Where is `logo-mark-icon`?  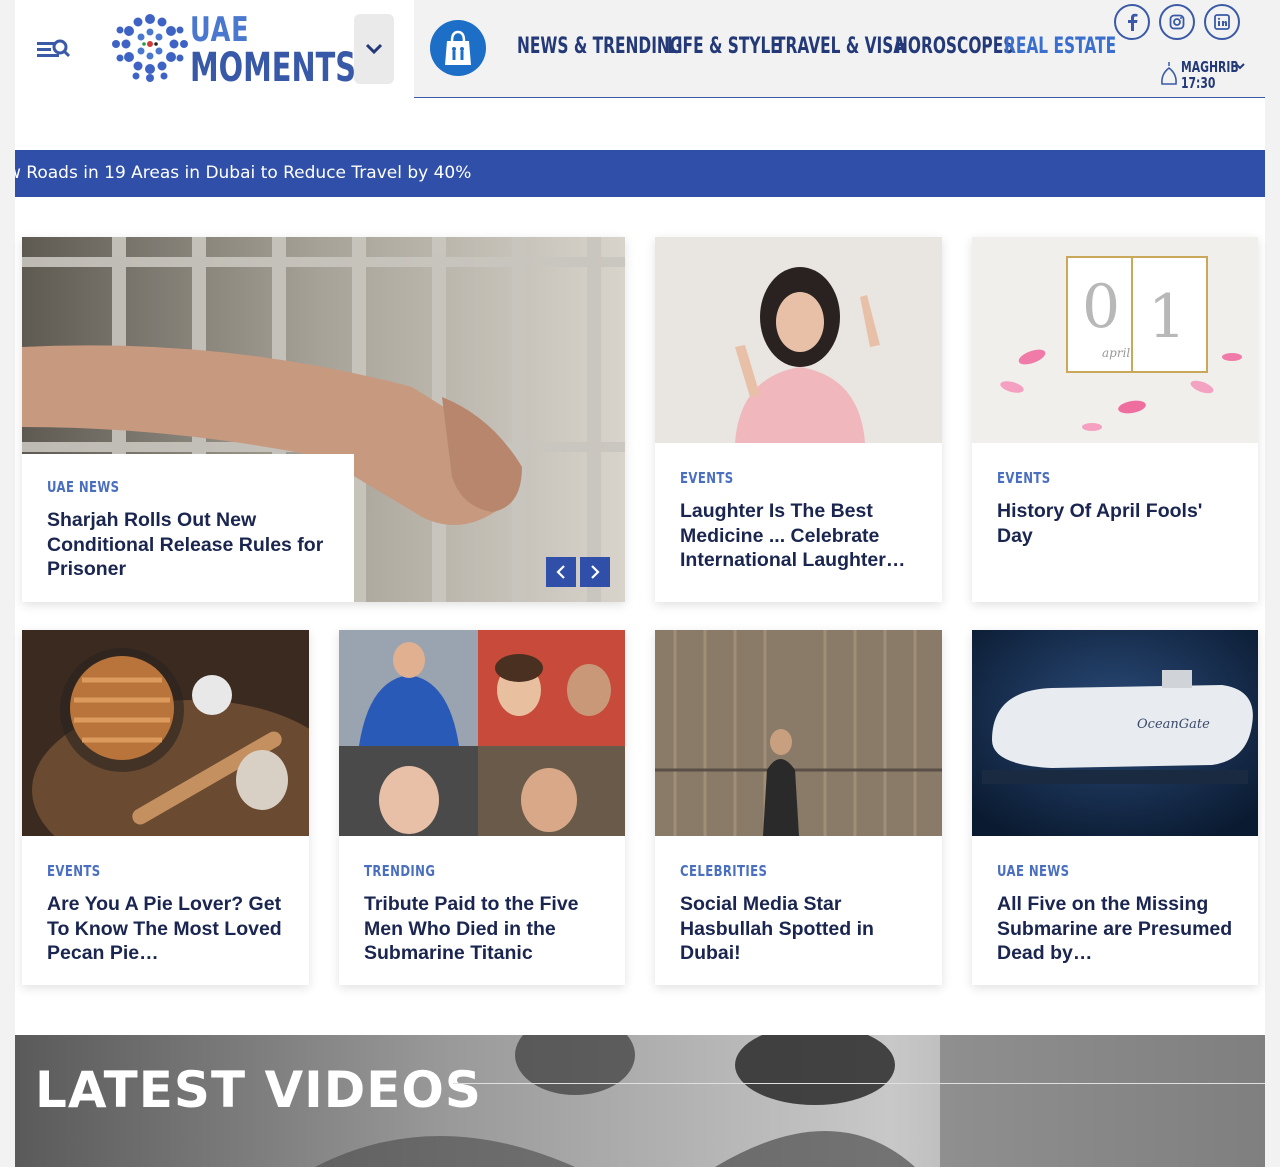 logo-mark-icon is located at coordinates (150, 48).